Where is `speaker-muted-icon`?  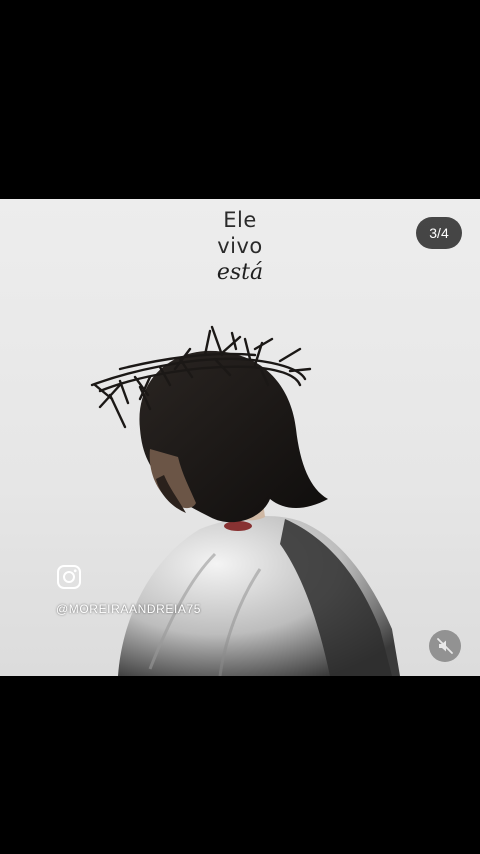 speaker-muted-icon is located at coordinates (445, 646).